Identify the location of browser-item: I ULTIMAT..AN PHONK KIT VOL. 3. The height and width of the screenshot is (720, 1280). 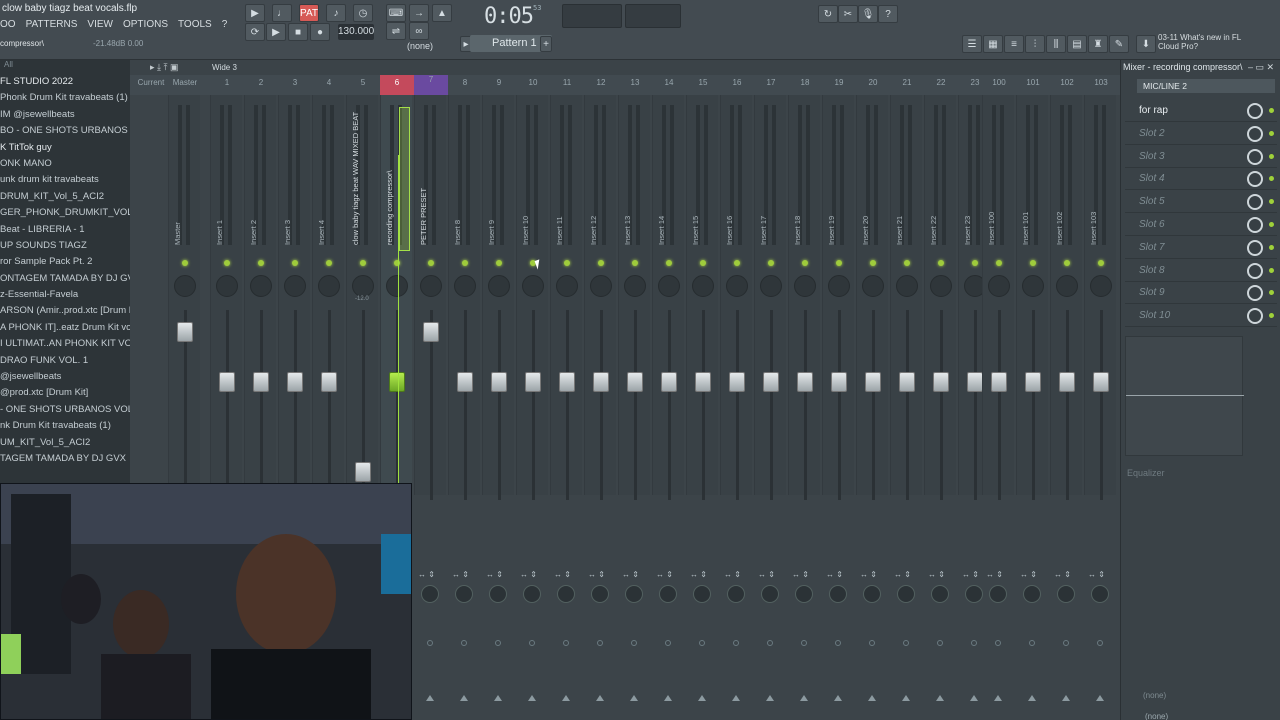
(65, 344).